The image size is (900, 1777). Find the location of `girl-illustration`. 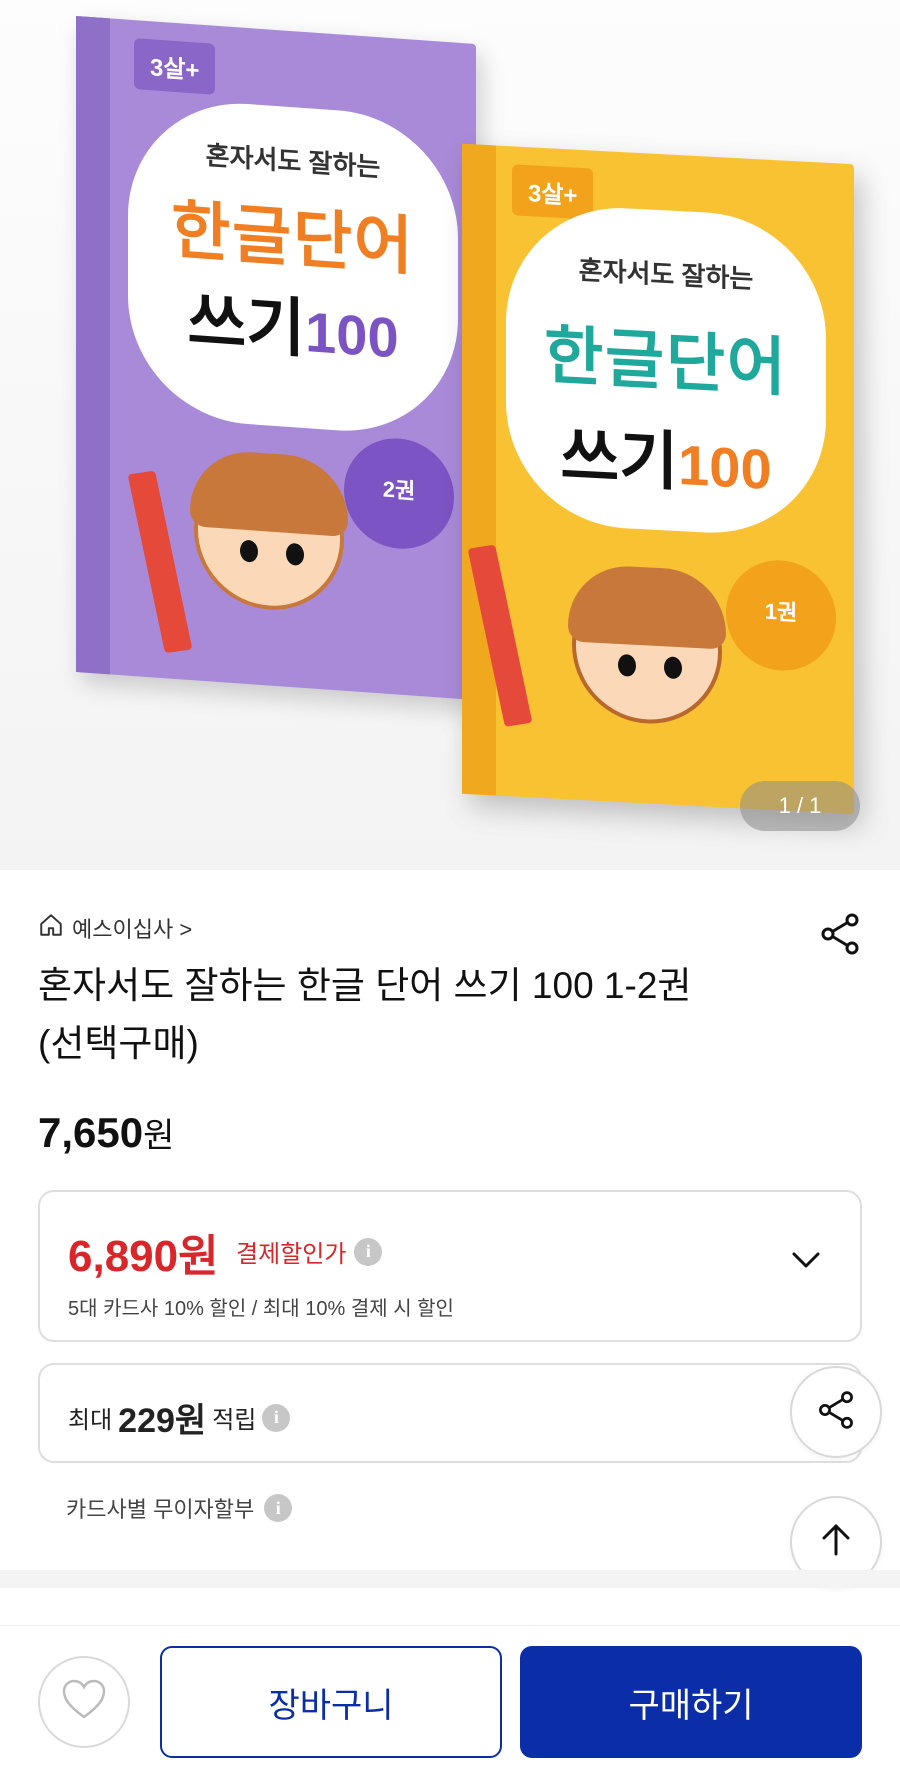

girl-illustration is located at coordinates (269, 531).